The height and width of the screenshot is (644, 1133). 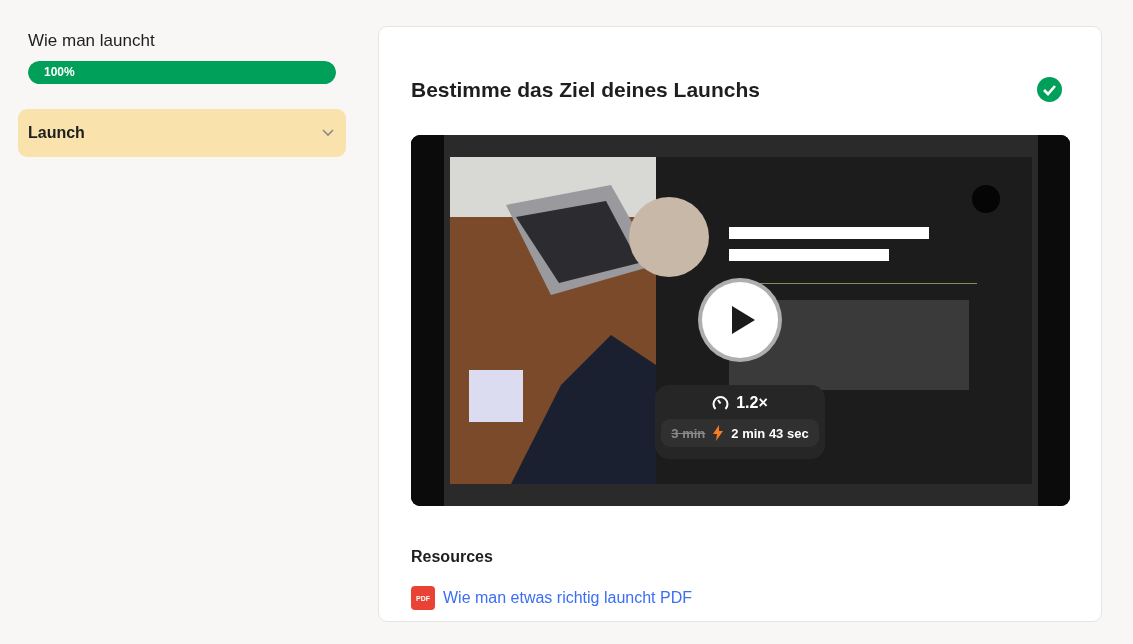 I want to click on play-icon, so click(x=743, y=320).